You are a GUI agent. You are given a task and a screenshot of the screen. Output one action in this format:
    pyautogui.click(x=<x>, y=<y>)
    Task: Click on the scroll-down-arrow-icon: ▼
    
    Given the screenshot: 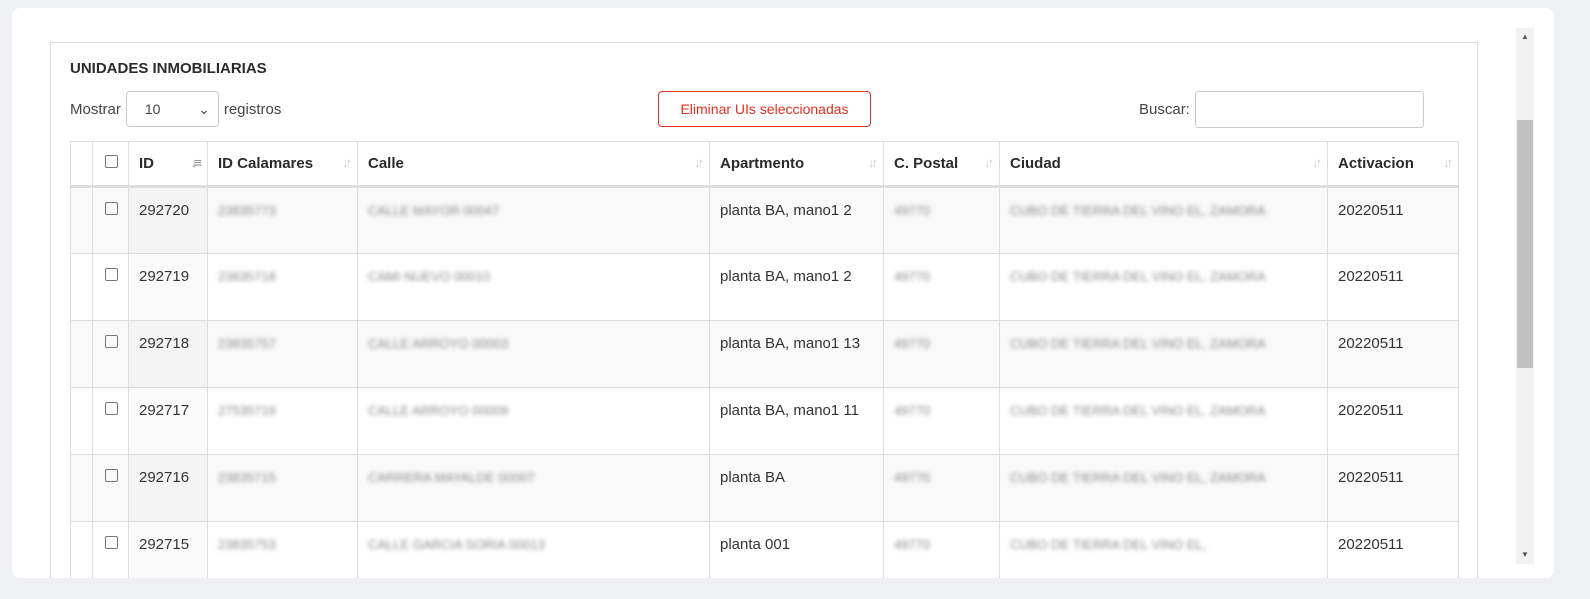 What is the action you would take?
    pyautogui.click(x=1525, y=555)
    